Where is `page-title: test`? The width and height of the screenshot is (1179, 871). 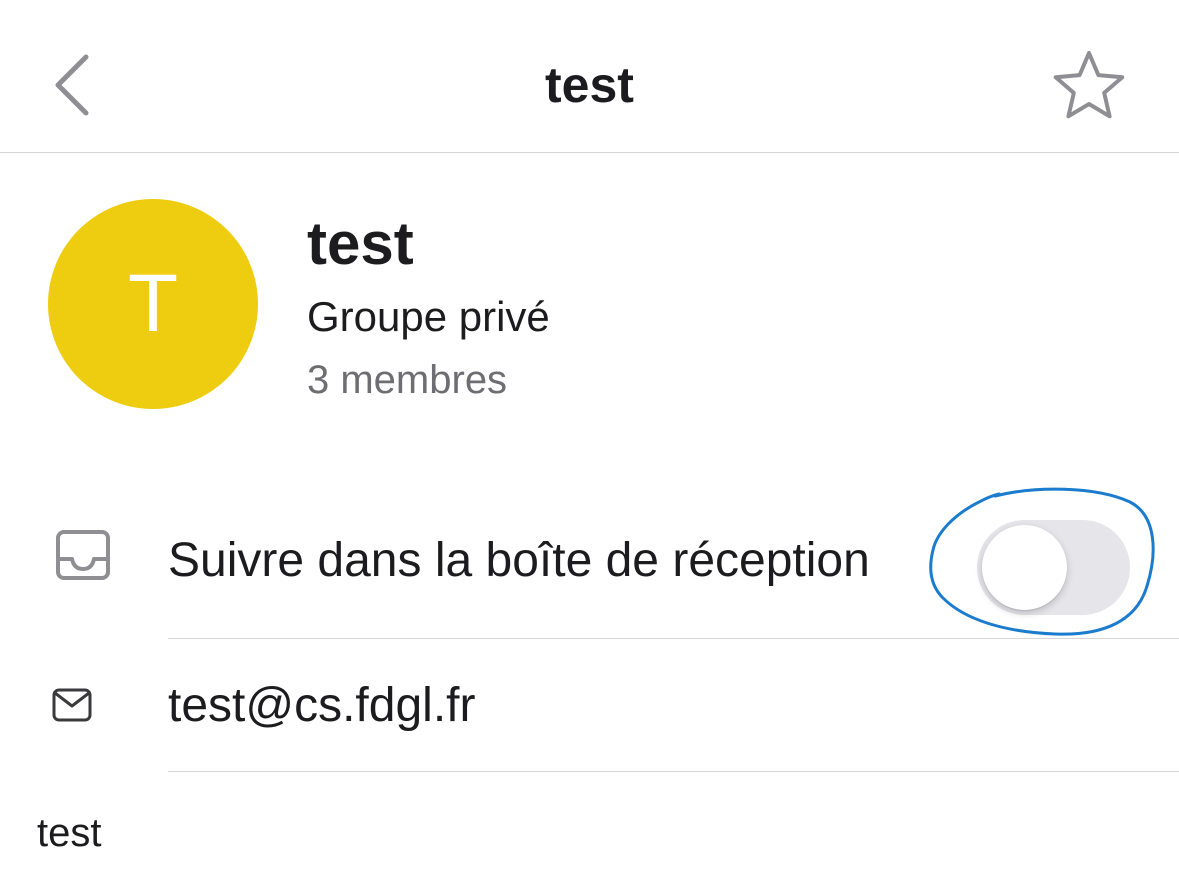
page-title: test is located at coordinates (589, 85).